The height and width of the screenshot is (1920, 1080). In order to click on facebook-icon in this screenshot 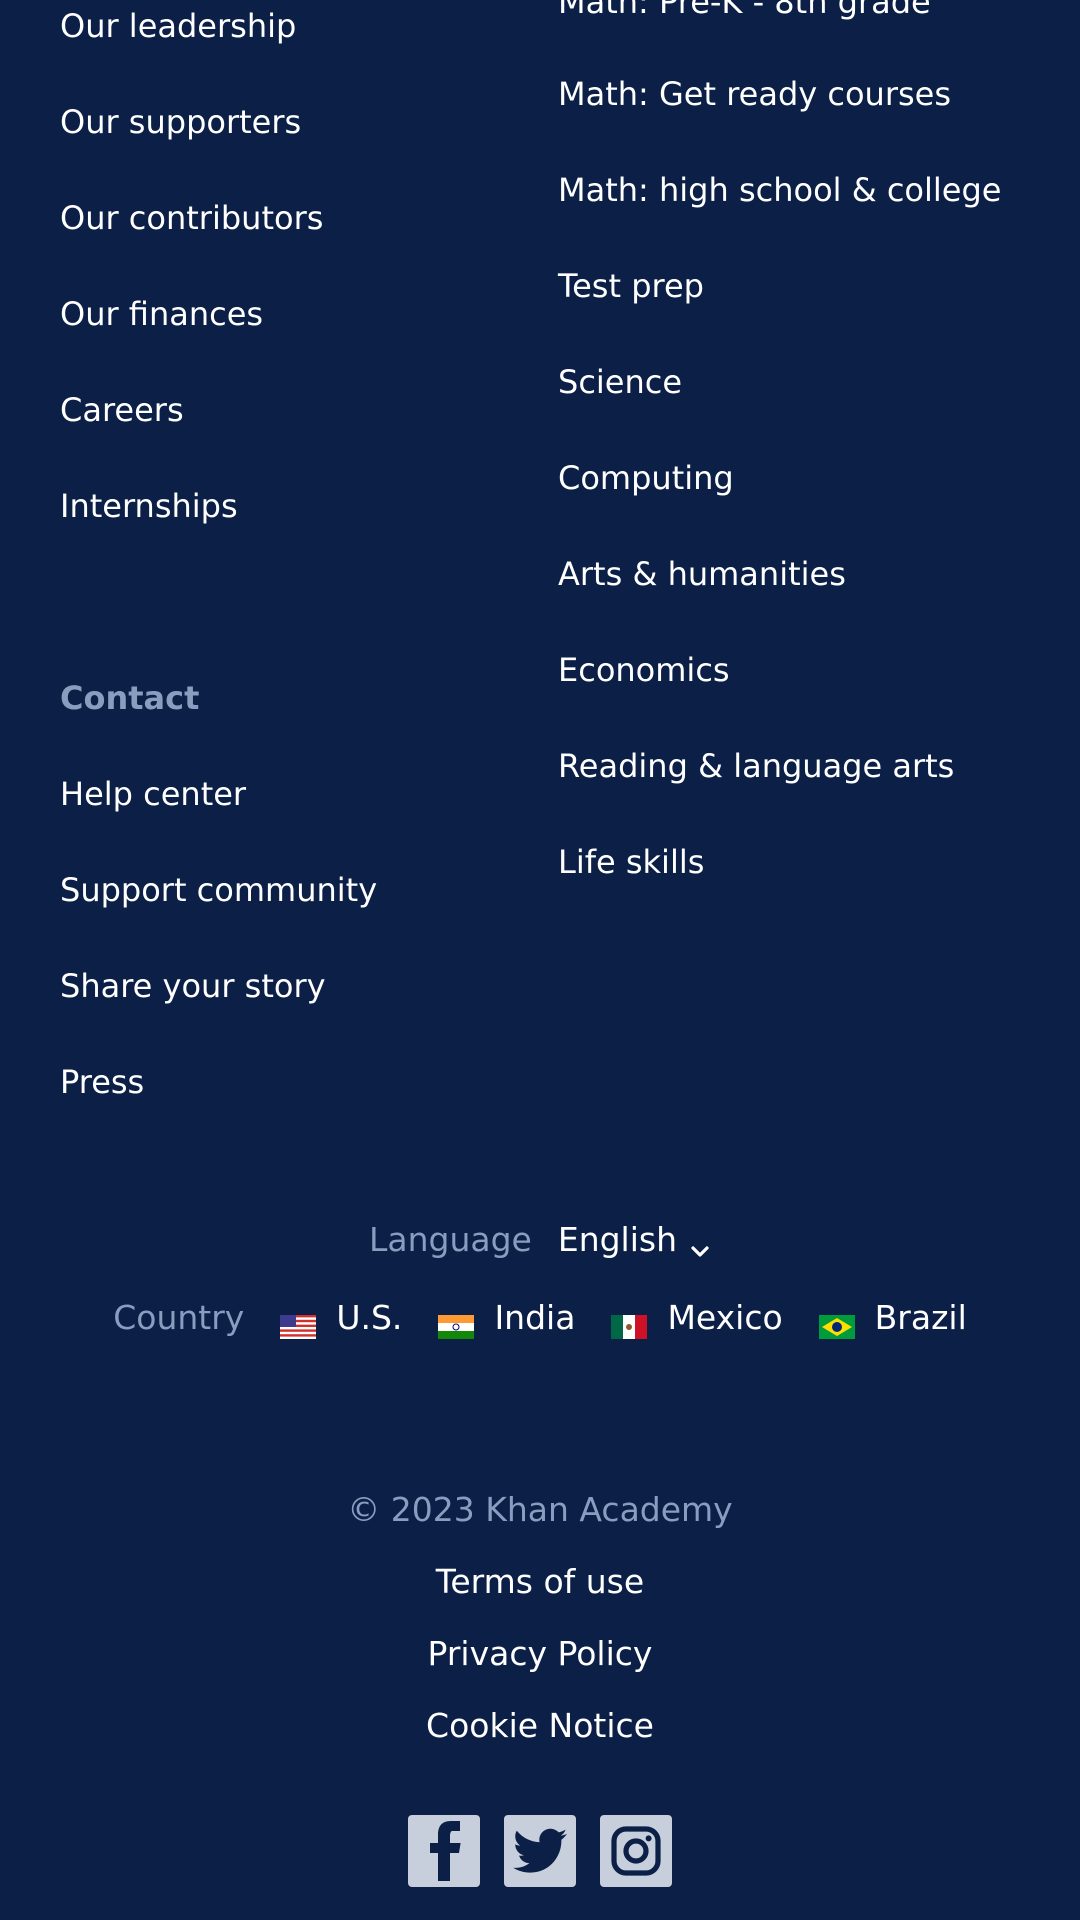, I will do `click(445, 1851)`.